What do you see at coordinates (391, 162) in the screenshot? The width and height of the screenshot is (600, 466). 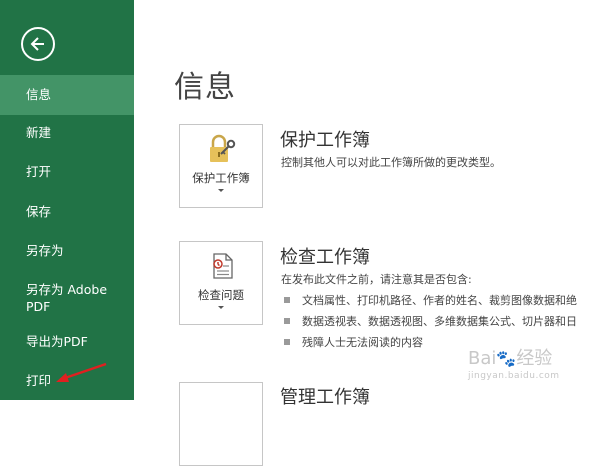 I see `section-desc-protect: 控制其他人可以对此工作簿所做的更改类型。` at bounding box center [391, 162].